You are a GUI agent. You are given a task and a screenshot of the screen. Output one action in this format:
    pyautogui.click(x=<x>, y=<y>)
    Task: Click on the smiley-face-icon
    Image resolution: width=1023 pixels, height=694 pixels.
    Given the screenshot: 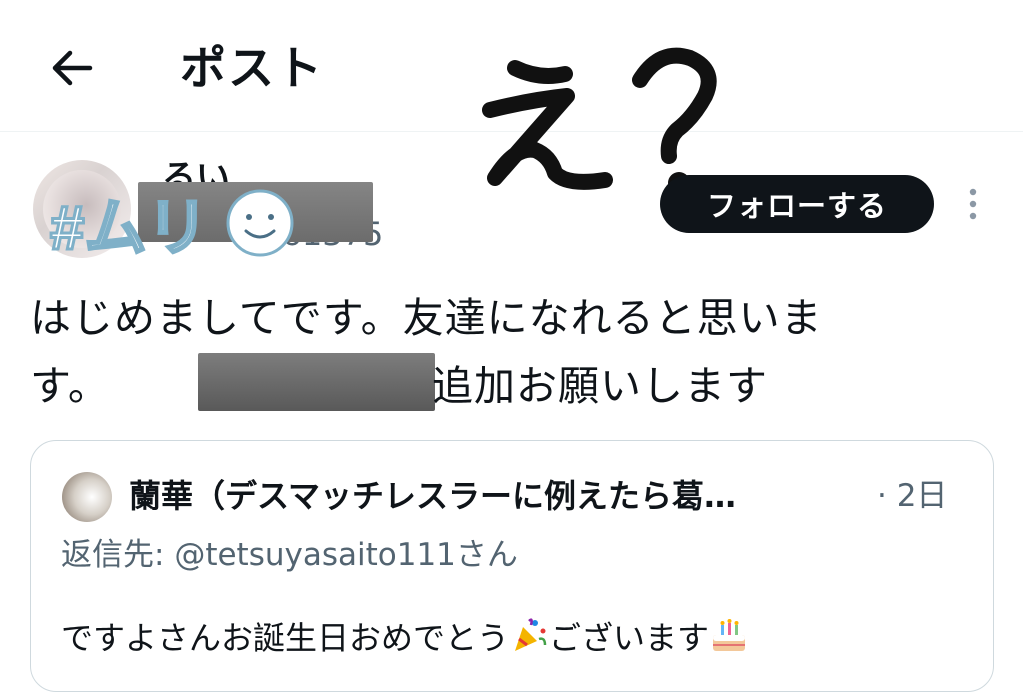 What is the action you would take?
    pyautogui.click(x=260, y=223)
    